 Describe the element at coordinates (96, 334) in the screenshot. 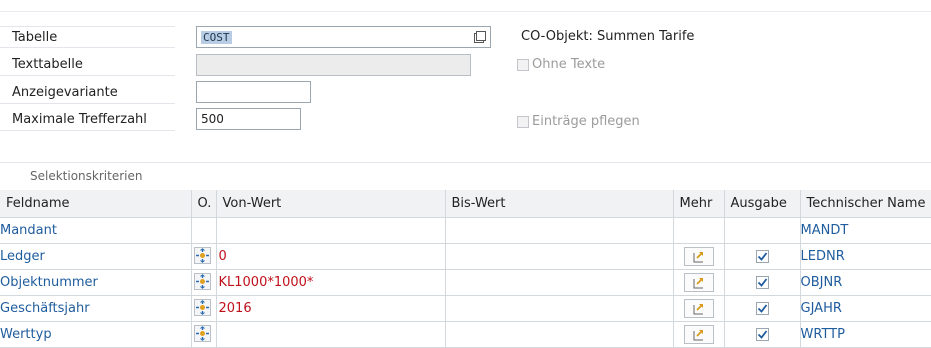

I see `cell-feldname: Werttyp` at that location.